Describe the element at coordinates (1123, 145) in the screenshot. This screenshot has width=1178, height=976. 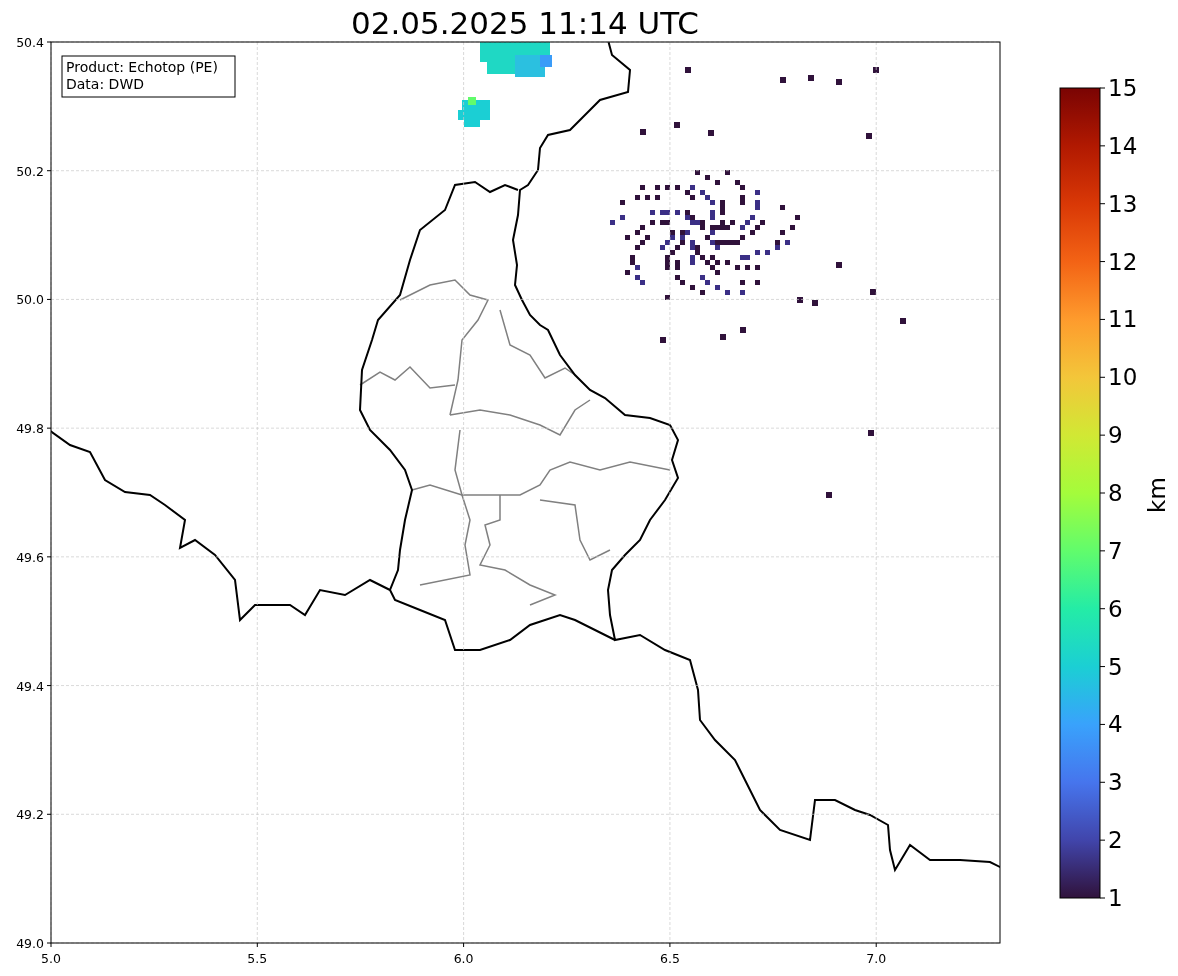
I see `colorbar-tick-label: 14` at that location.